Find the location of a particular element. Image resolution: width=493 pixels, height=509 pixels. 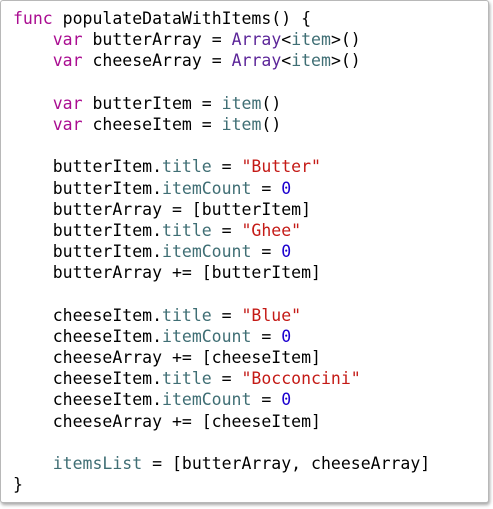

code-line: itemsList = [butterArray, cheeseArray] is located at coordinates (222, 463).